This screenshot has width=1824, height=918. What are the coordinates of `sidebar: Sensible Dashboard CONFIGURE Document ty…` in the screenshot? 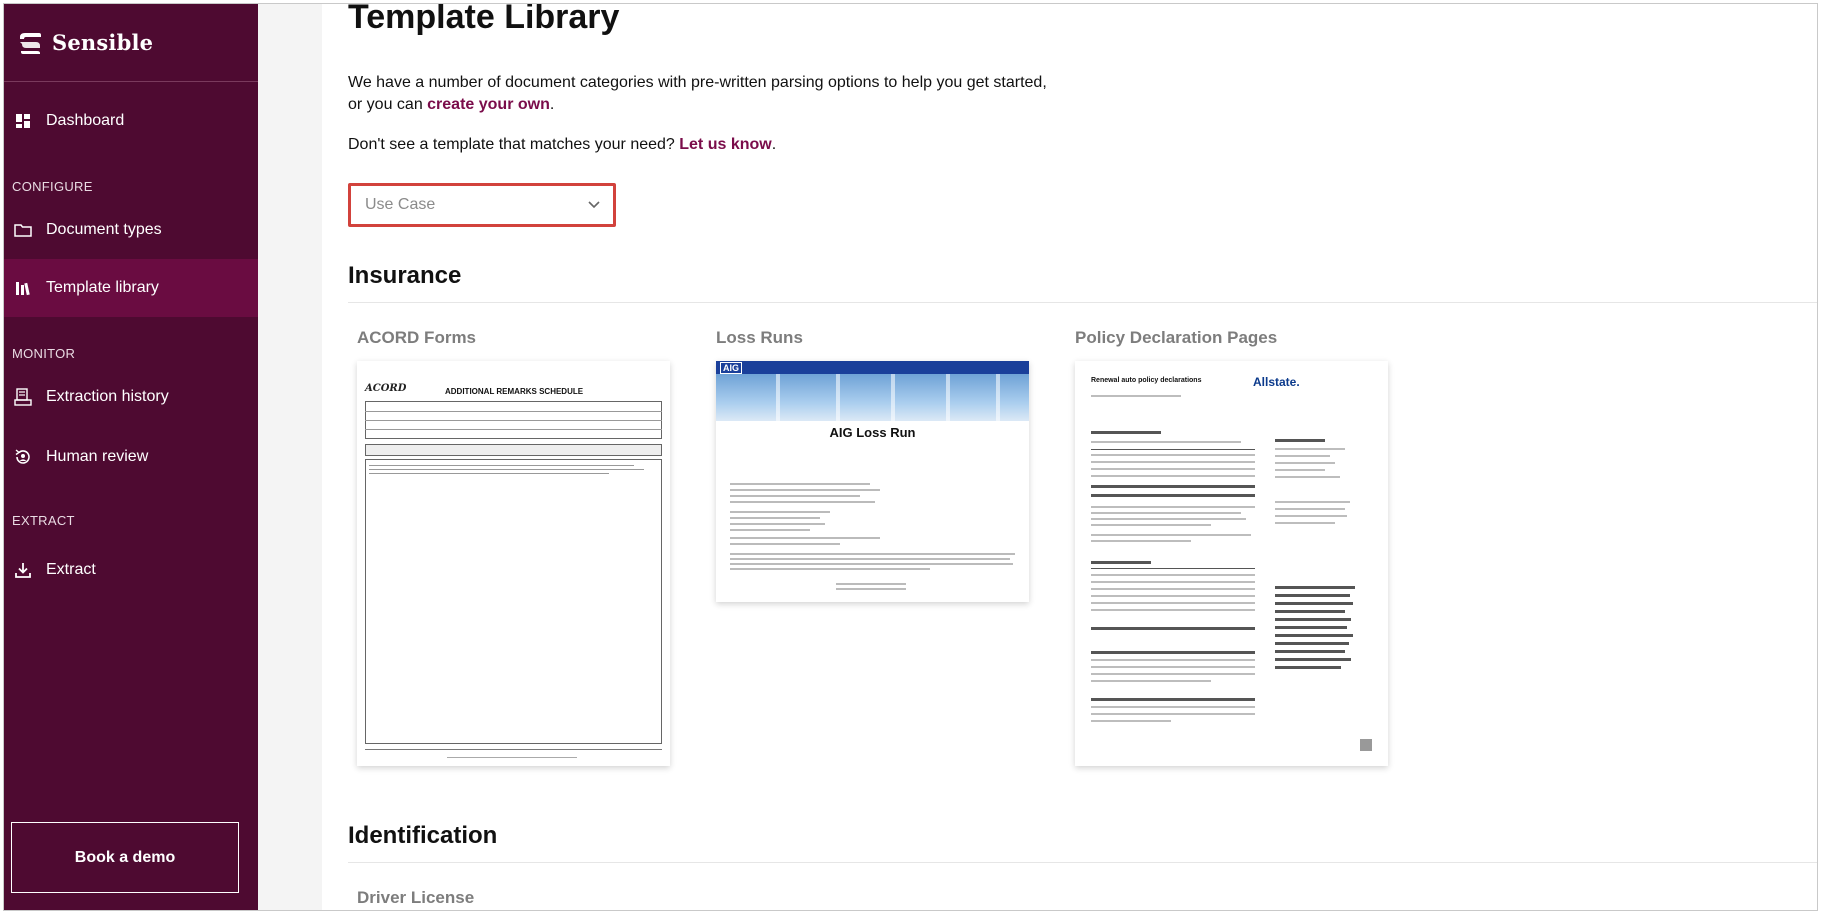 It's located at (131, 457).